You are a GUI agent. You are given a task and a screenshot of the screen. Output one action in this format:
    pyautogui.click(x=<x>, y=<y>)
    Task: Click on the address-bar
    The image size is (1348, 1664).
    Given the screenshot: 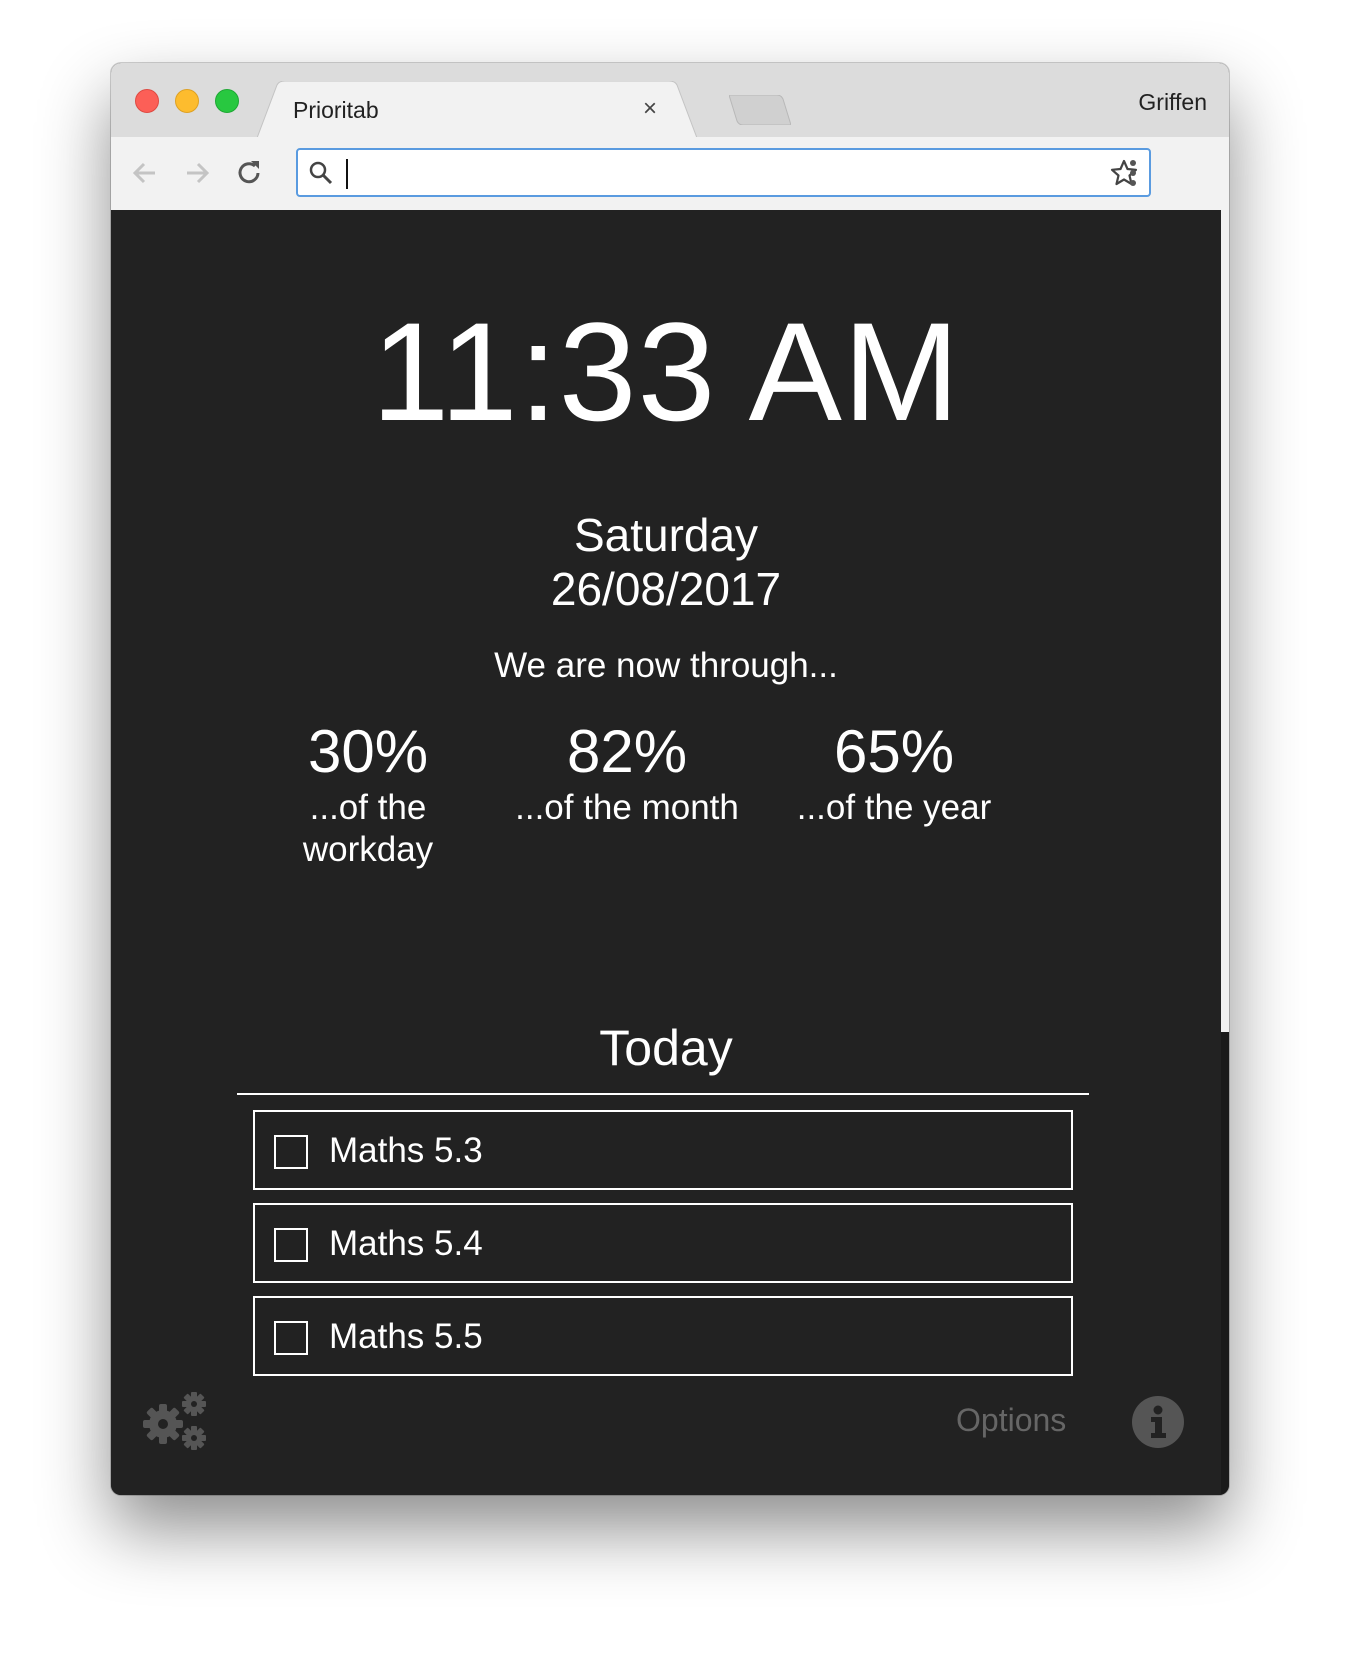 What is the action you would take?
    pyautogui.click(x=723, y=172)
    